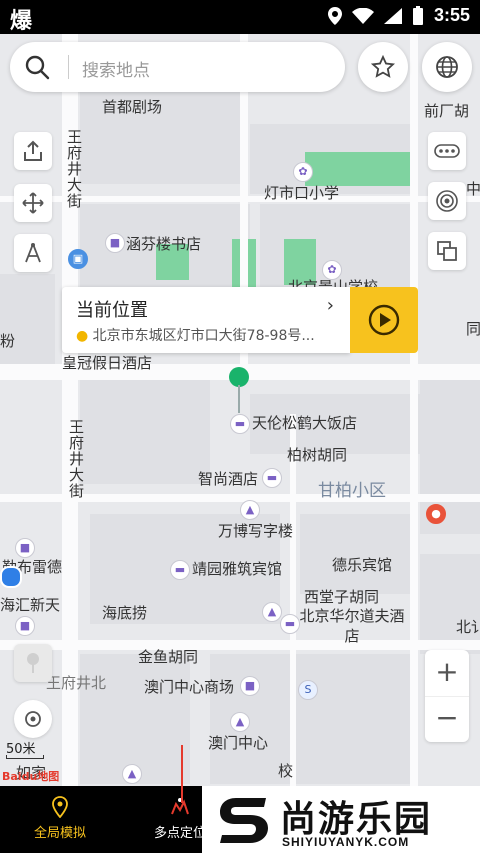 This screenshot has width=480, height=853. Describe the element at coordinates (115, 243) in the screenshot. I see `bookstore-icon: ■` at that location.